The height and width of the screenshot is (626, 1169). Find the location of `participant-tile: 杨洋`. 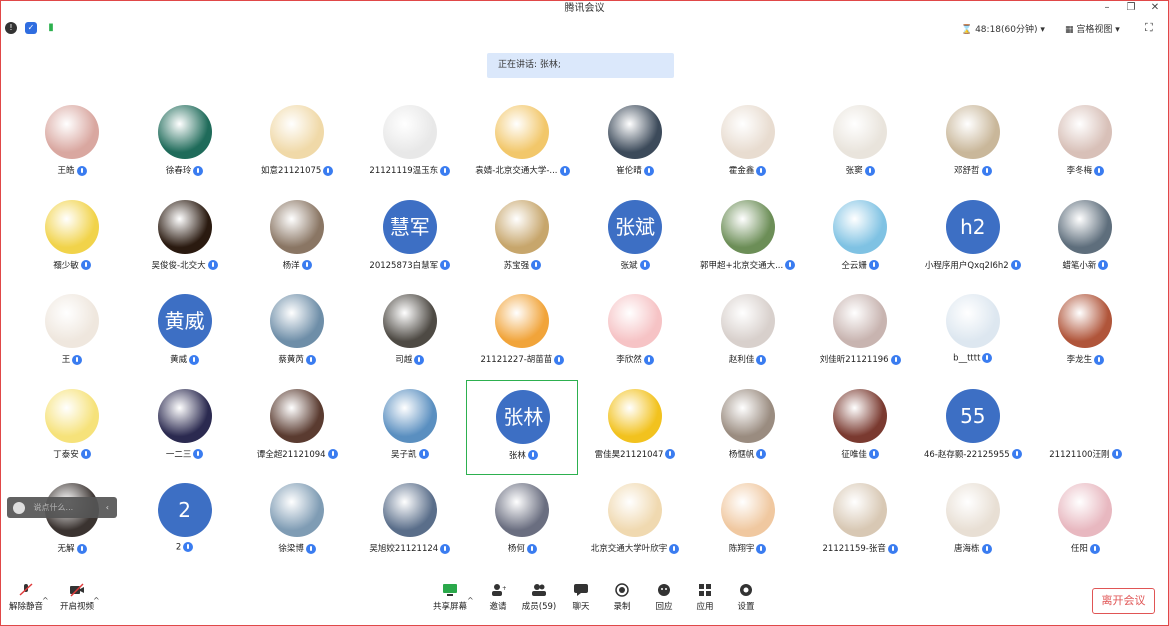

participant-tile: 杨洋 is located at coordinates (297, 238).